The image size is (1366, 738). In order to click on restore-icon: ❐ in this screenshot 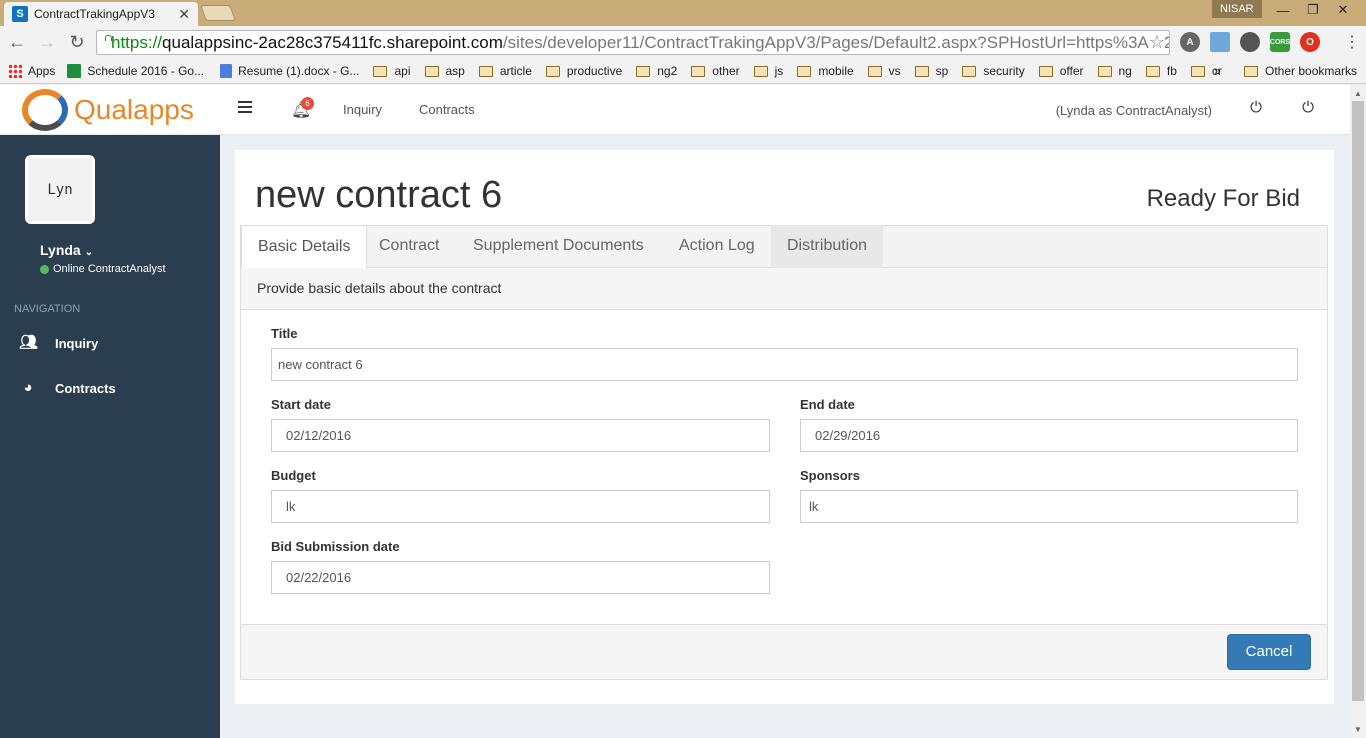, I will do `click(1313, 10)`.